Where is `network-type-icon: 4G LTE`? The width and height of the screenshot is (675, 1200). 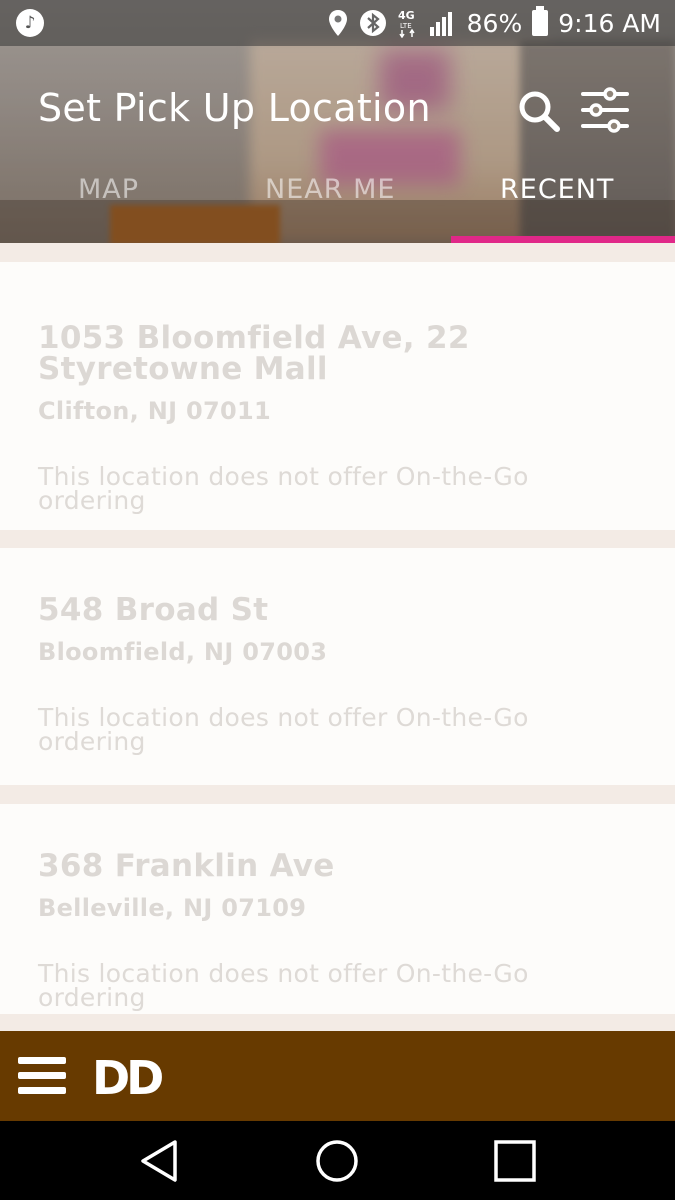
network-type-icon: 4G LTE is located at coordinates (408, 23).